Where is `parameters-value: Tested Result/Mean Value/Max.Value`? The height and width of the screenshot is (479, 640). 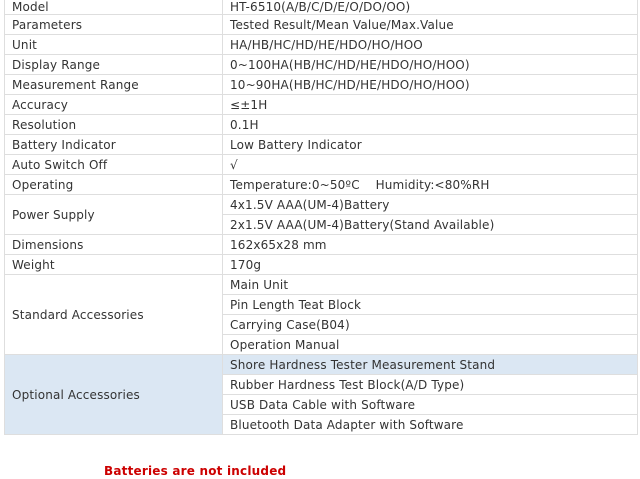
parameters-value: Tested Result/Mean Value/Max.Value is located at coordinates (430, 24).